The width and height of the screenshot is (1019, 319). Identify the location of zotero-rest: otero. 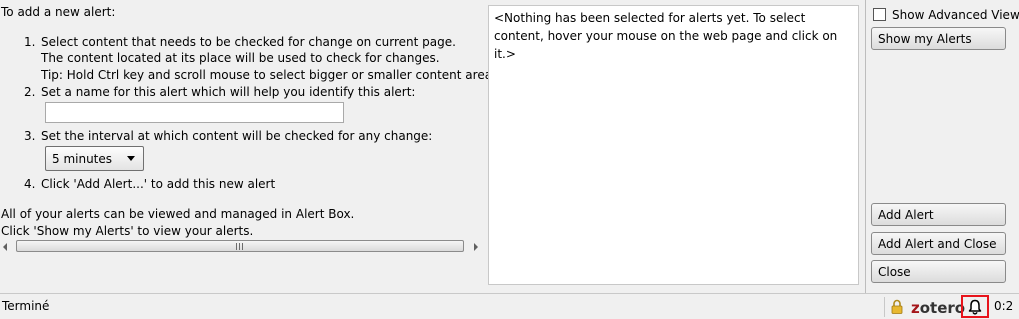
(942, 308).